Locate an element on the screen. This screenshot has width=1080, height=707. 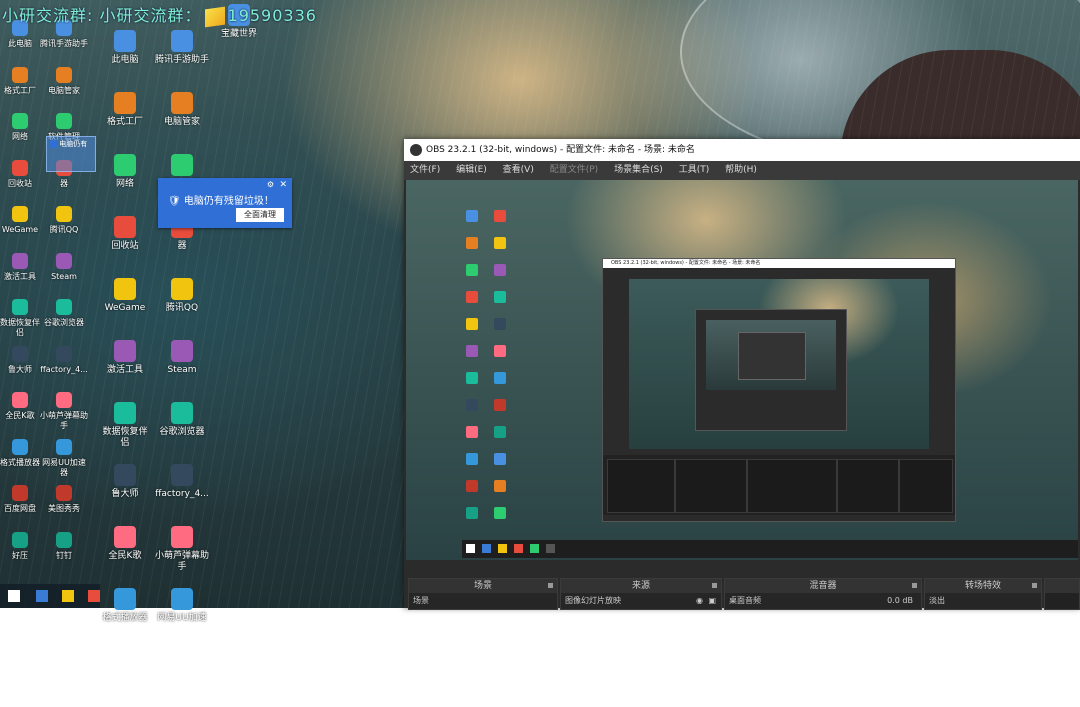
eye-icon: ◉ is located at coordinates (699, 601).